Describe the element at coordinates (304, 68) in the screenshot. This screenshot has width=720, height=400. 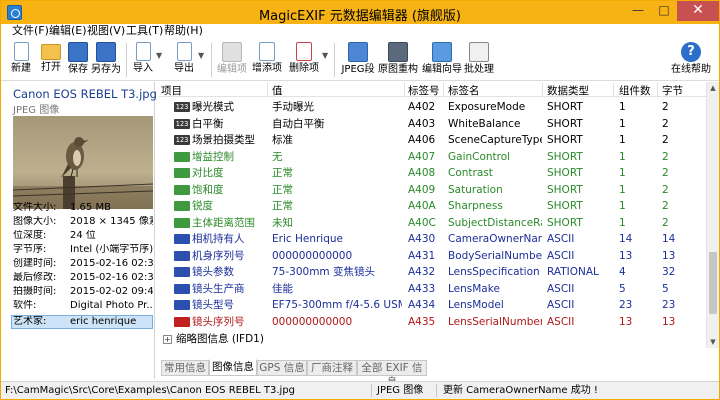
I see `delete-item-button-label: 删除项` at that location.